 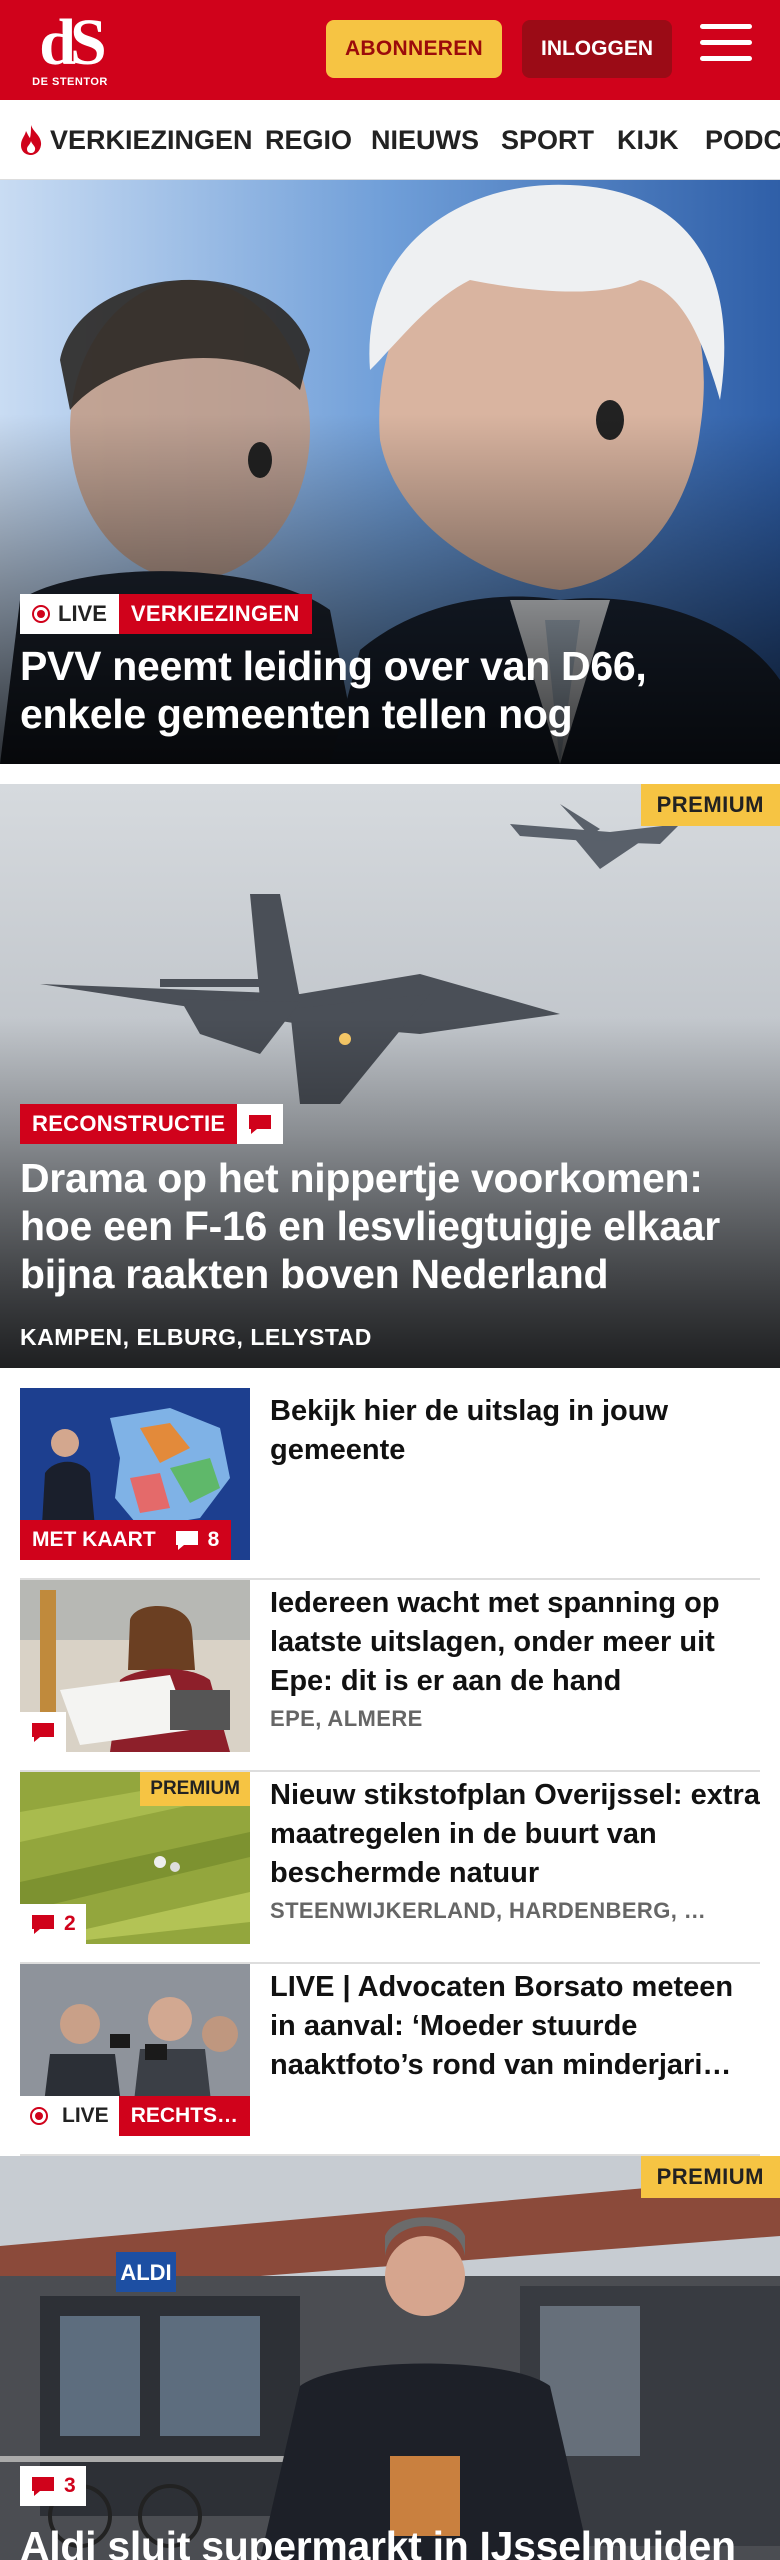 I want to click on nav-item-label: KIJK, so click(x=648, y=139).